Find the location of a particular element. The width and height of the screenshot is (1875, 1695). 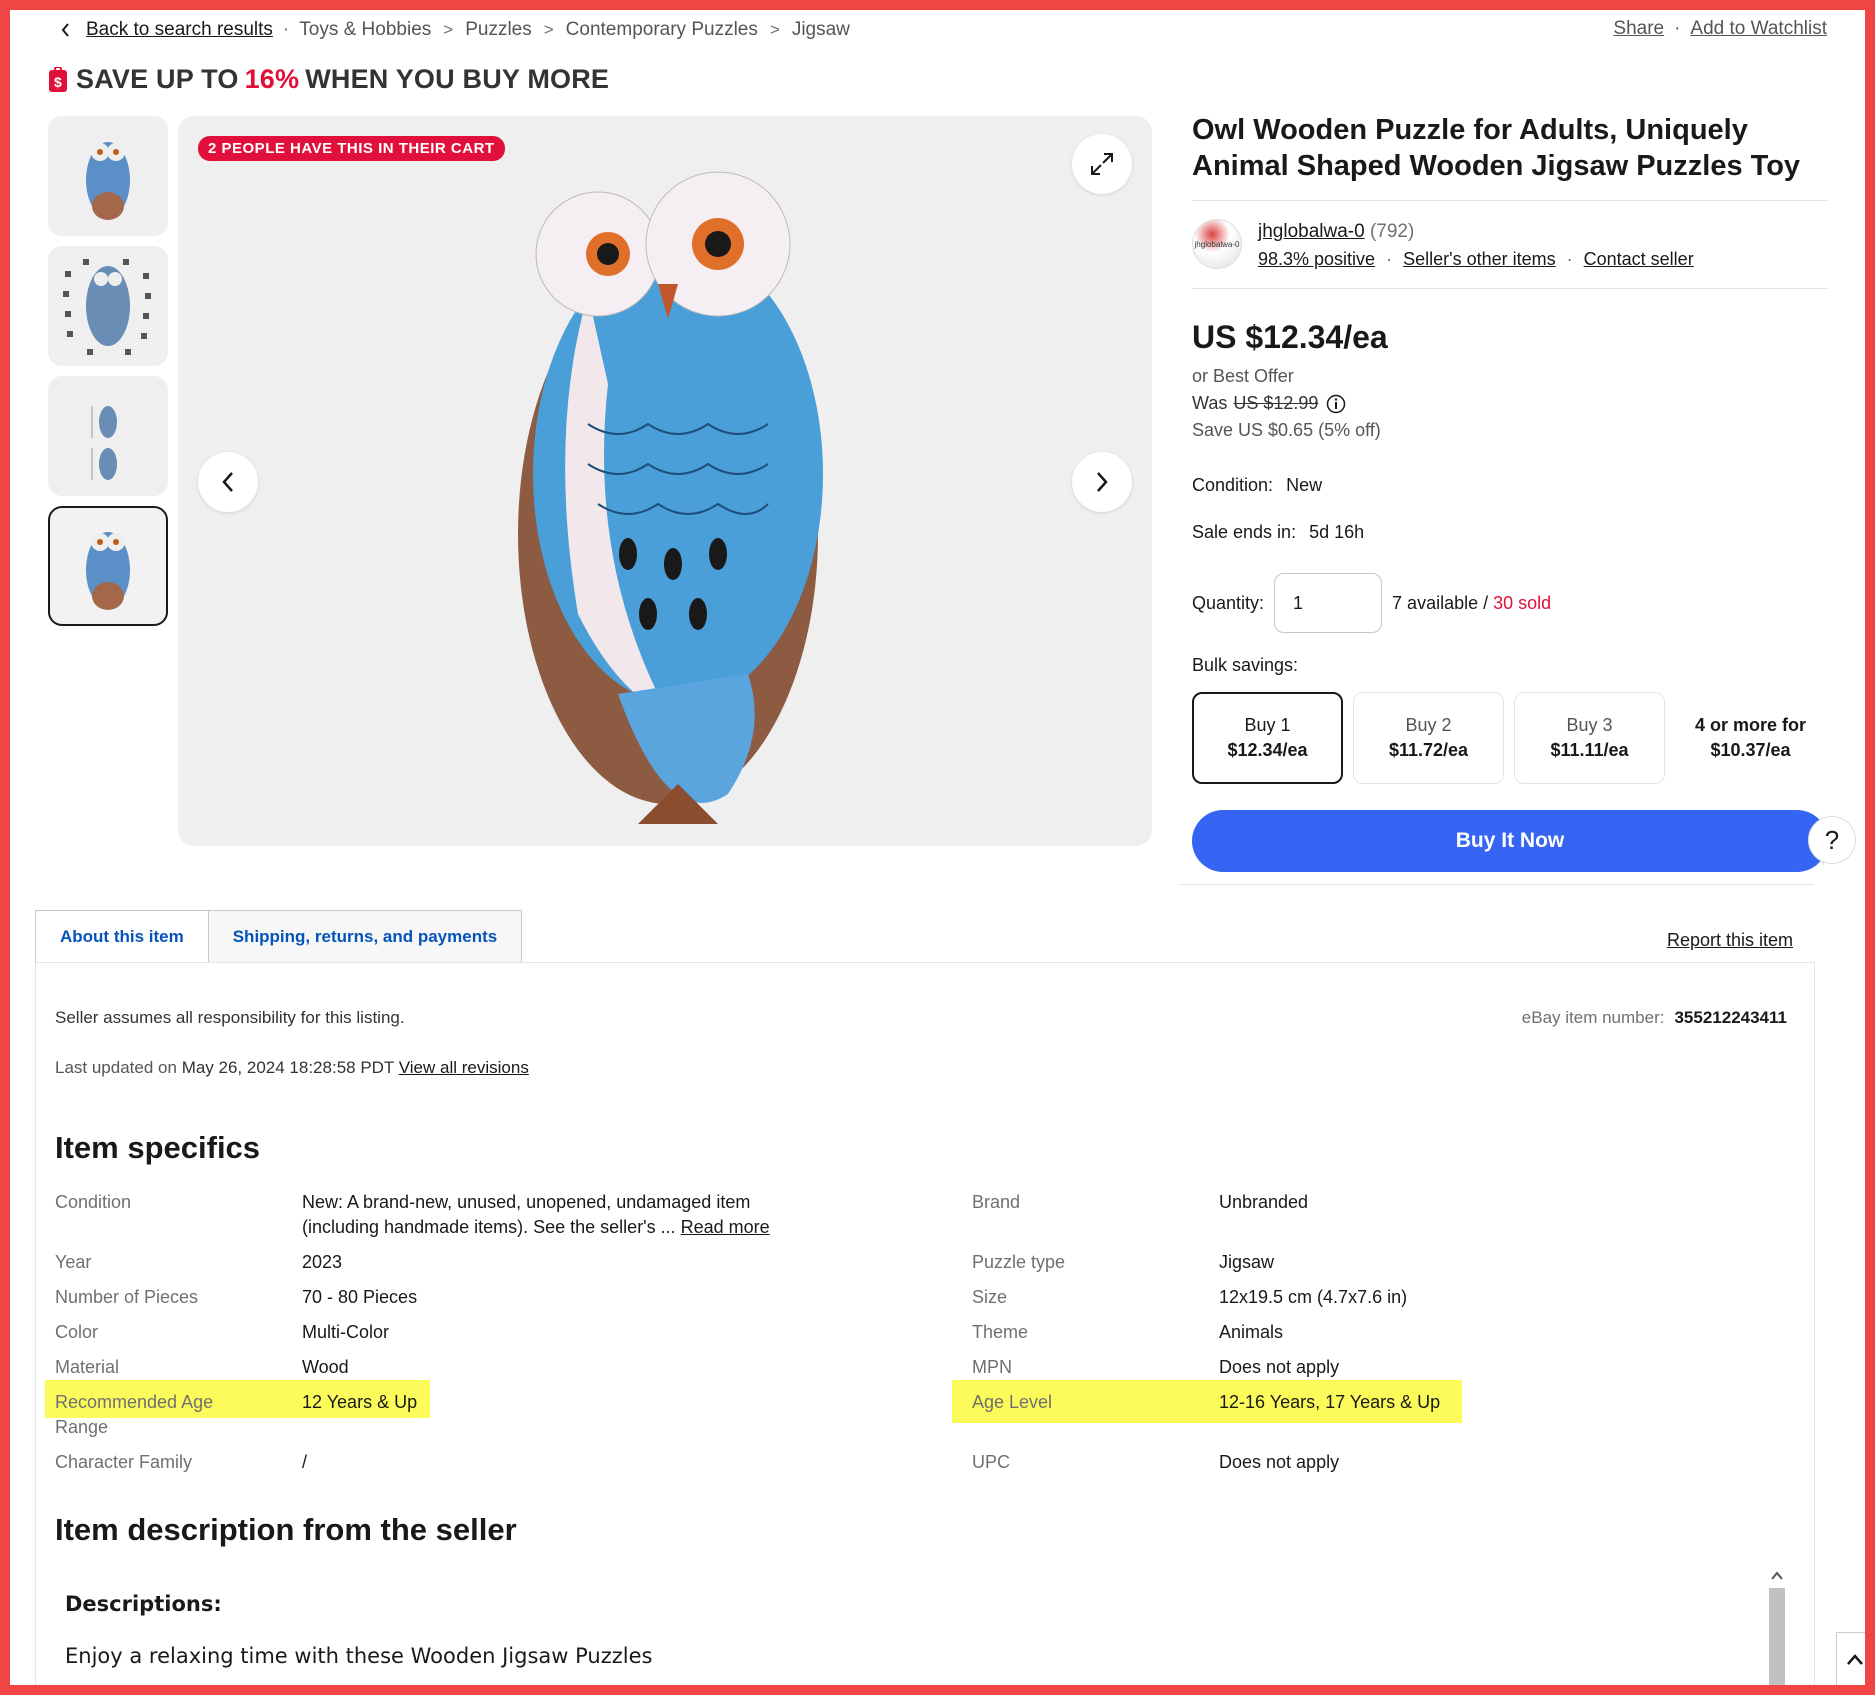

spec-label: Material is located at coordinates (87, 1367).